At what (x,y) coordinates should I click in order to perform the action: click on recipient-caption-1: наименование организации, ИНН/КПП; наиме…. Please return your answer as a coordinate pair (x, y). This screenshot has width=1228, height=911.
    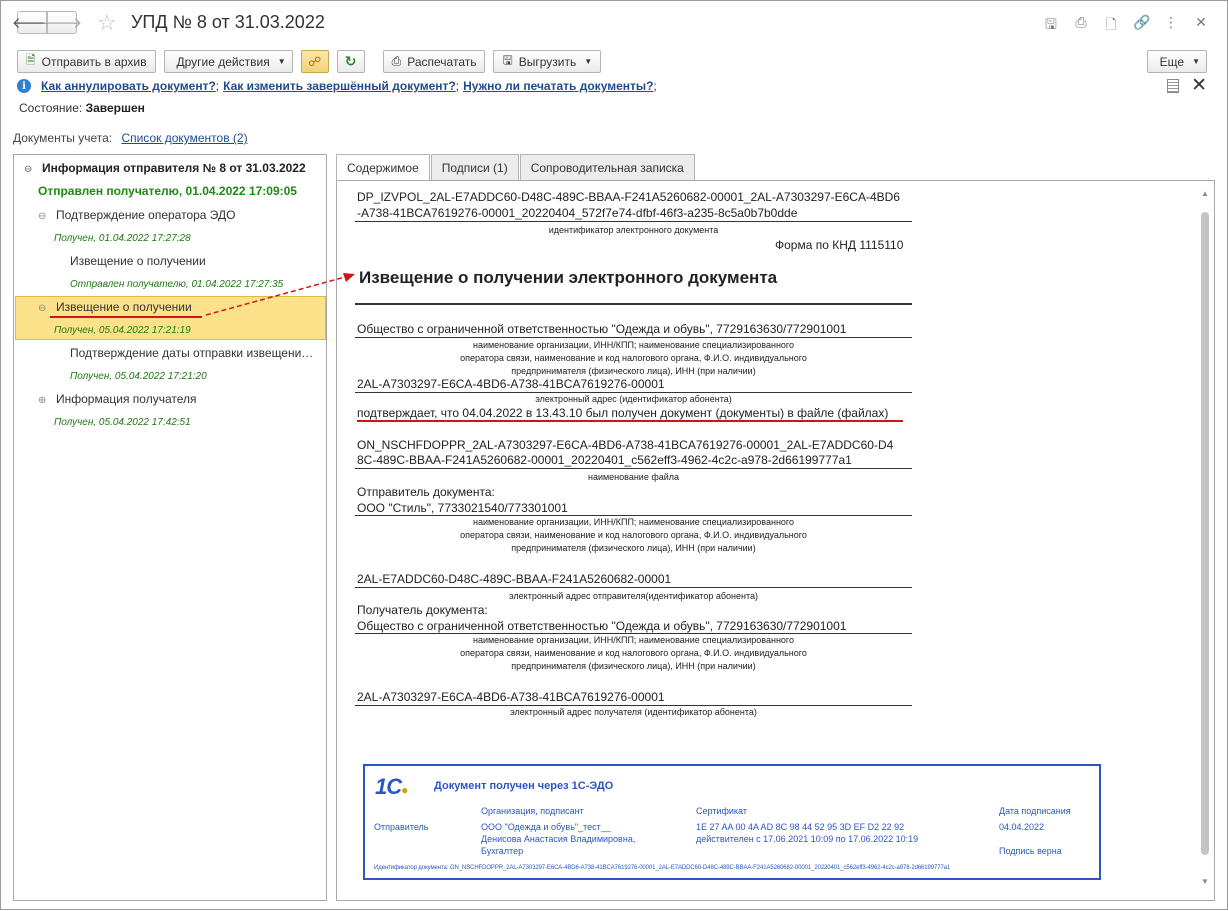
    Looking at the image, I should click on (633, 640).